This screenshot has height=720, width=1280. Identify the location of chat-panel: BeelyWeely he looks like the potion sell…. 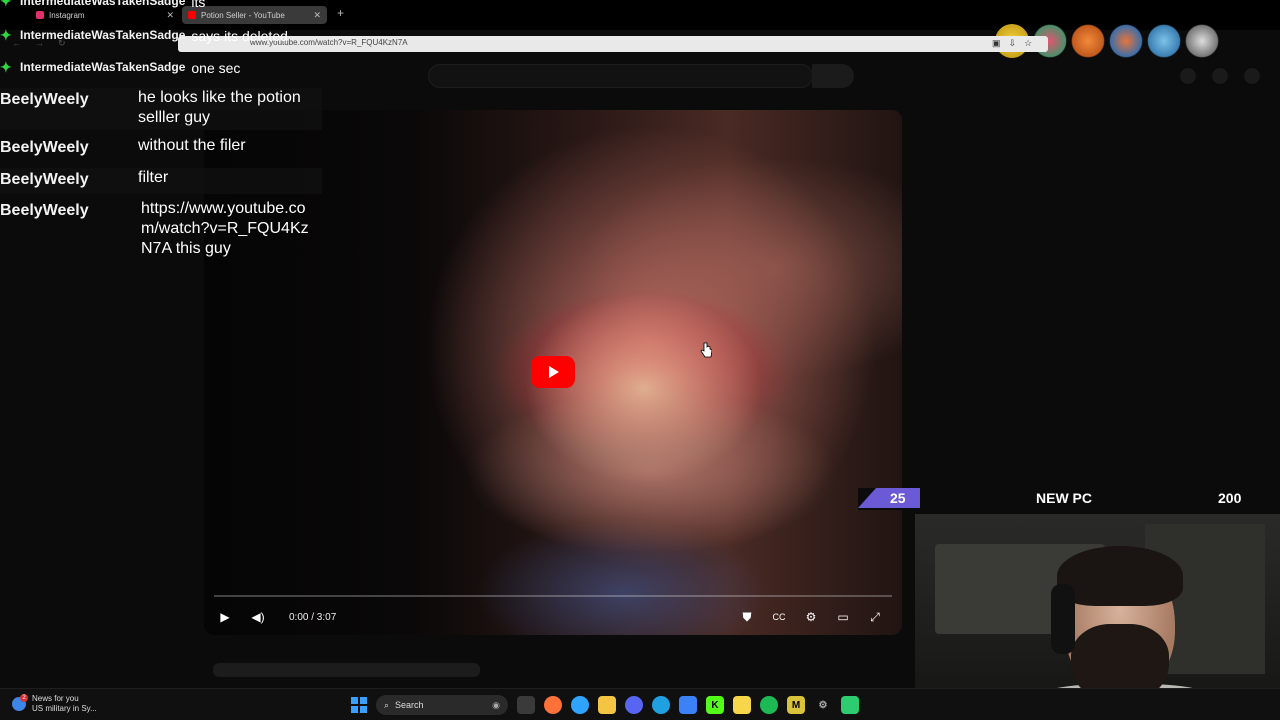
(161, 188).